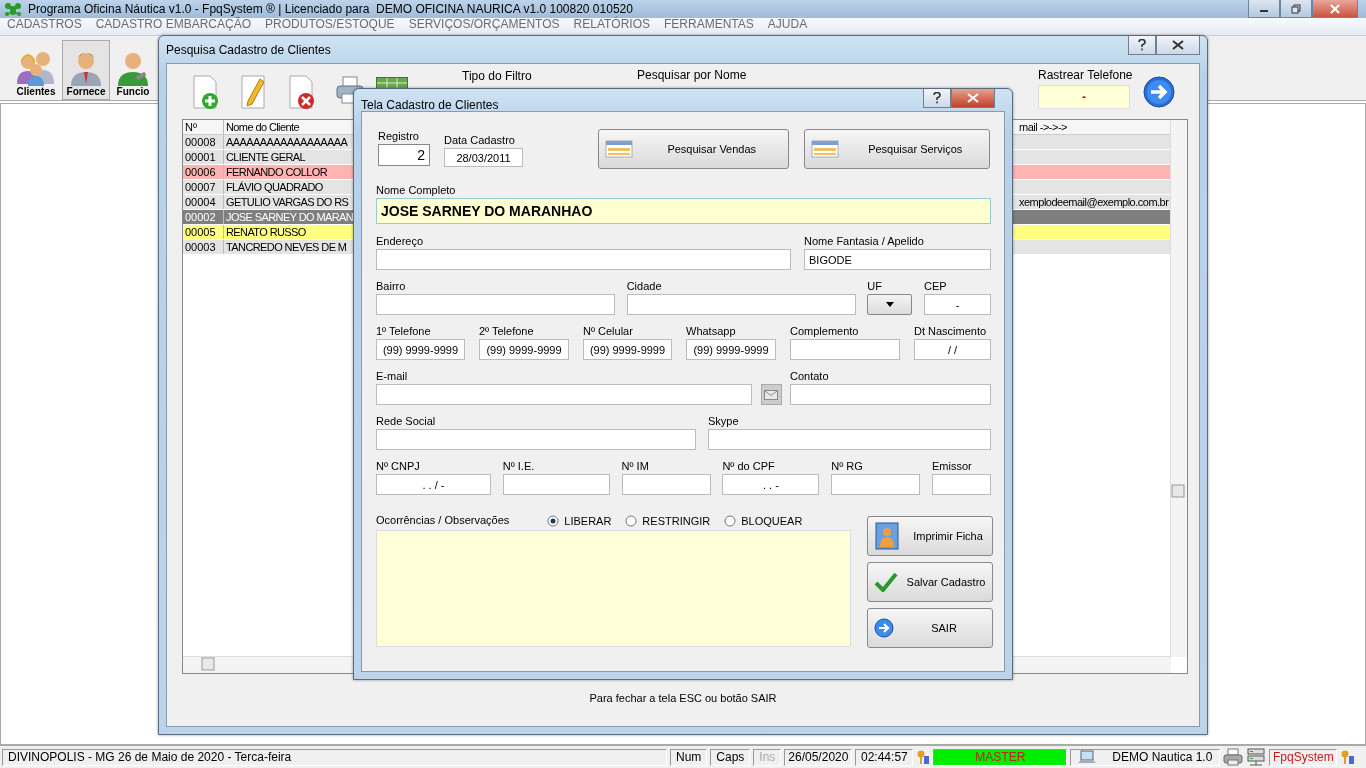  Describe the element at coordinates (683, 698) in the screenshot. I see `footer-hint: Para fechar a tela ESC ou botão SAIR` at that location.